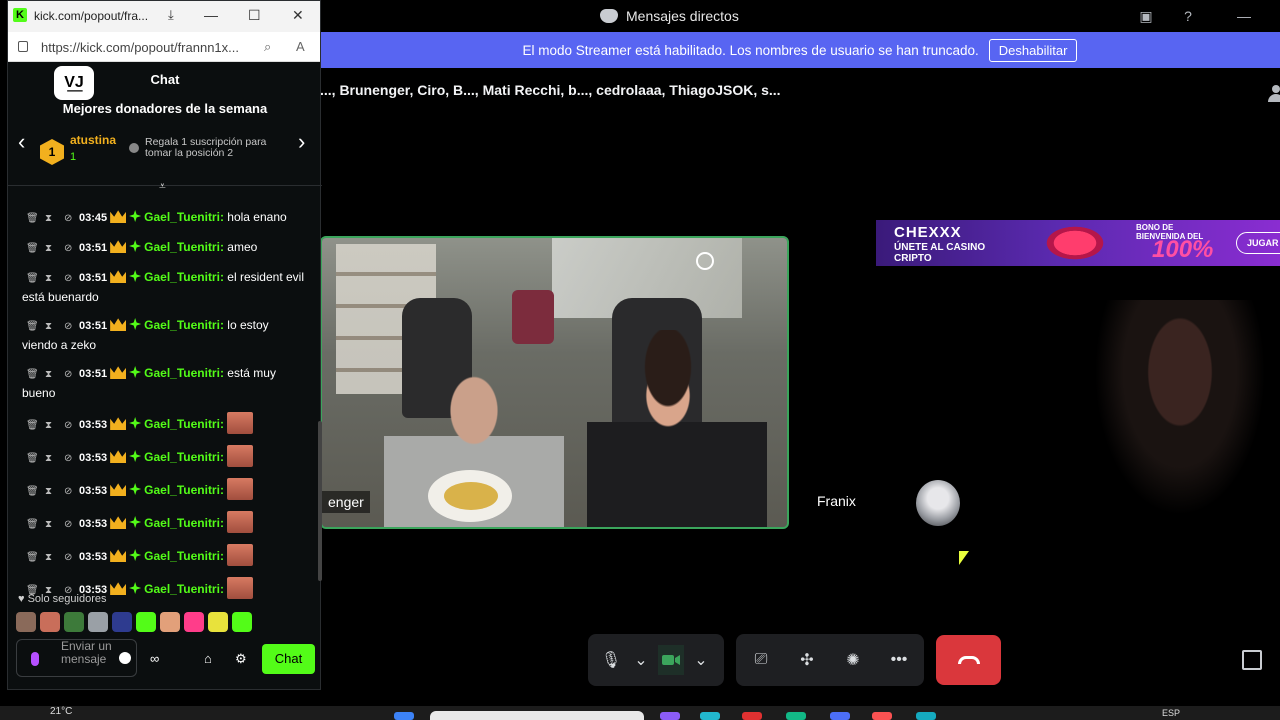 The image size is (1280, 720). I want to click on emoji-icon, so click(125, 658).